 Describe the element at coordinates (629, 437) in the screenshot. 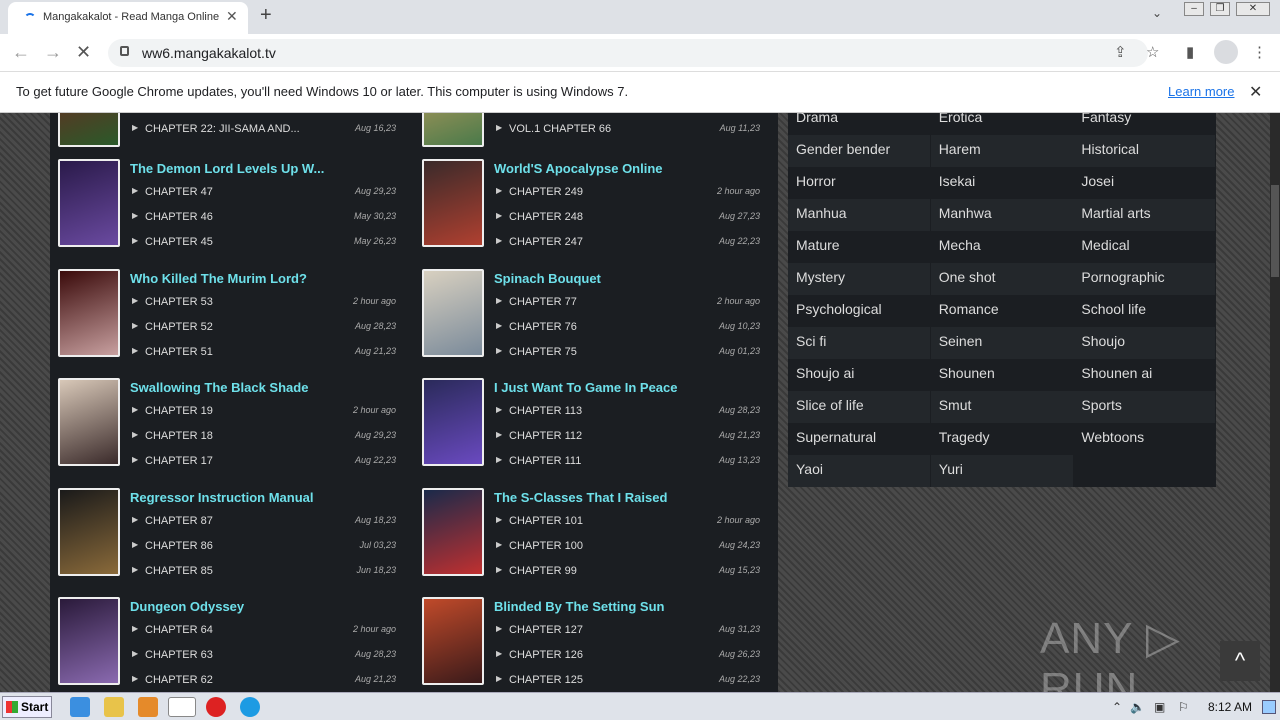

I see `chapter-row: ▶ CHAPTER 112 Aug 21,23` at that location.